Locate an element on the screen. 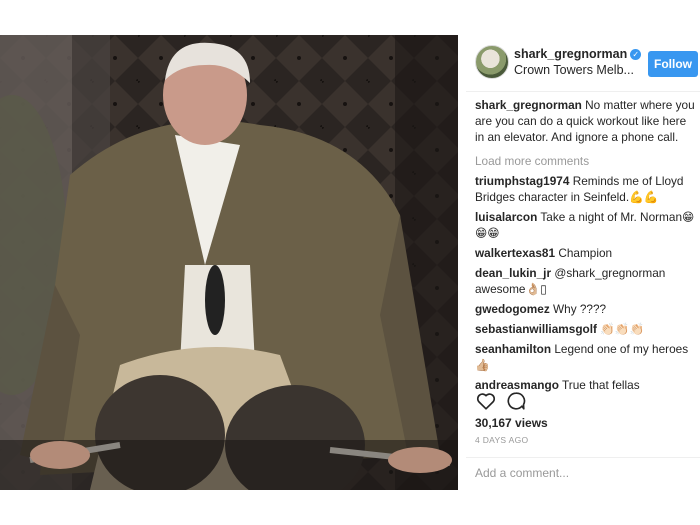 Image resolution: width=700 pixels, height=525 pixels. comment-item: walkertexas81 Champion is located at coordinates (585, 253).